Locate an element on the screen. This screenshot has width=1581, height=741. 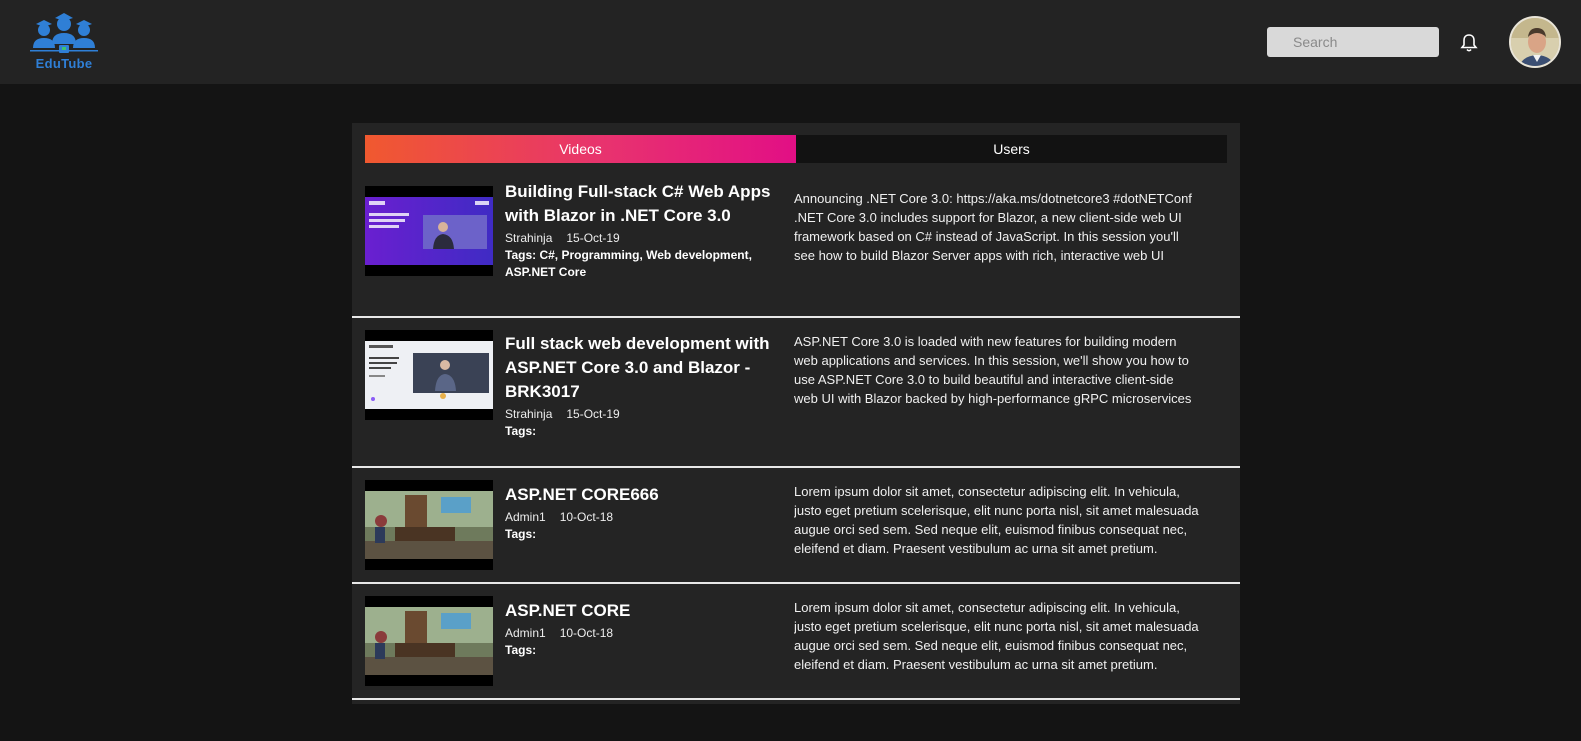
video-title: ASP.NET CORE is located at coordinates (640, 611).